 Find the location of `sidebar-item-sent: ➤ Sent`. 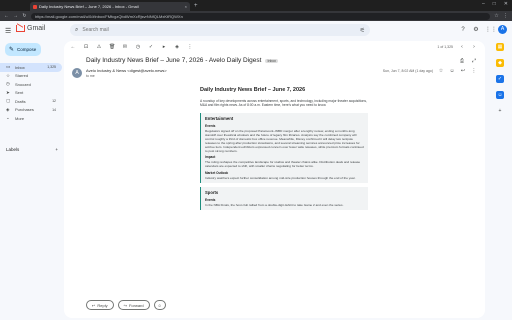

sidebar-item-sent: ➤ Sent is located at coordinates (31, 93).